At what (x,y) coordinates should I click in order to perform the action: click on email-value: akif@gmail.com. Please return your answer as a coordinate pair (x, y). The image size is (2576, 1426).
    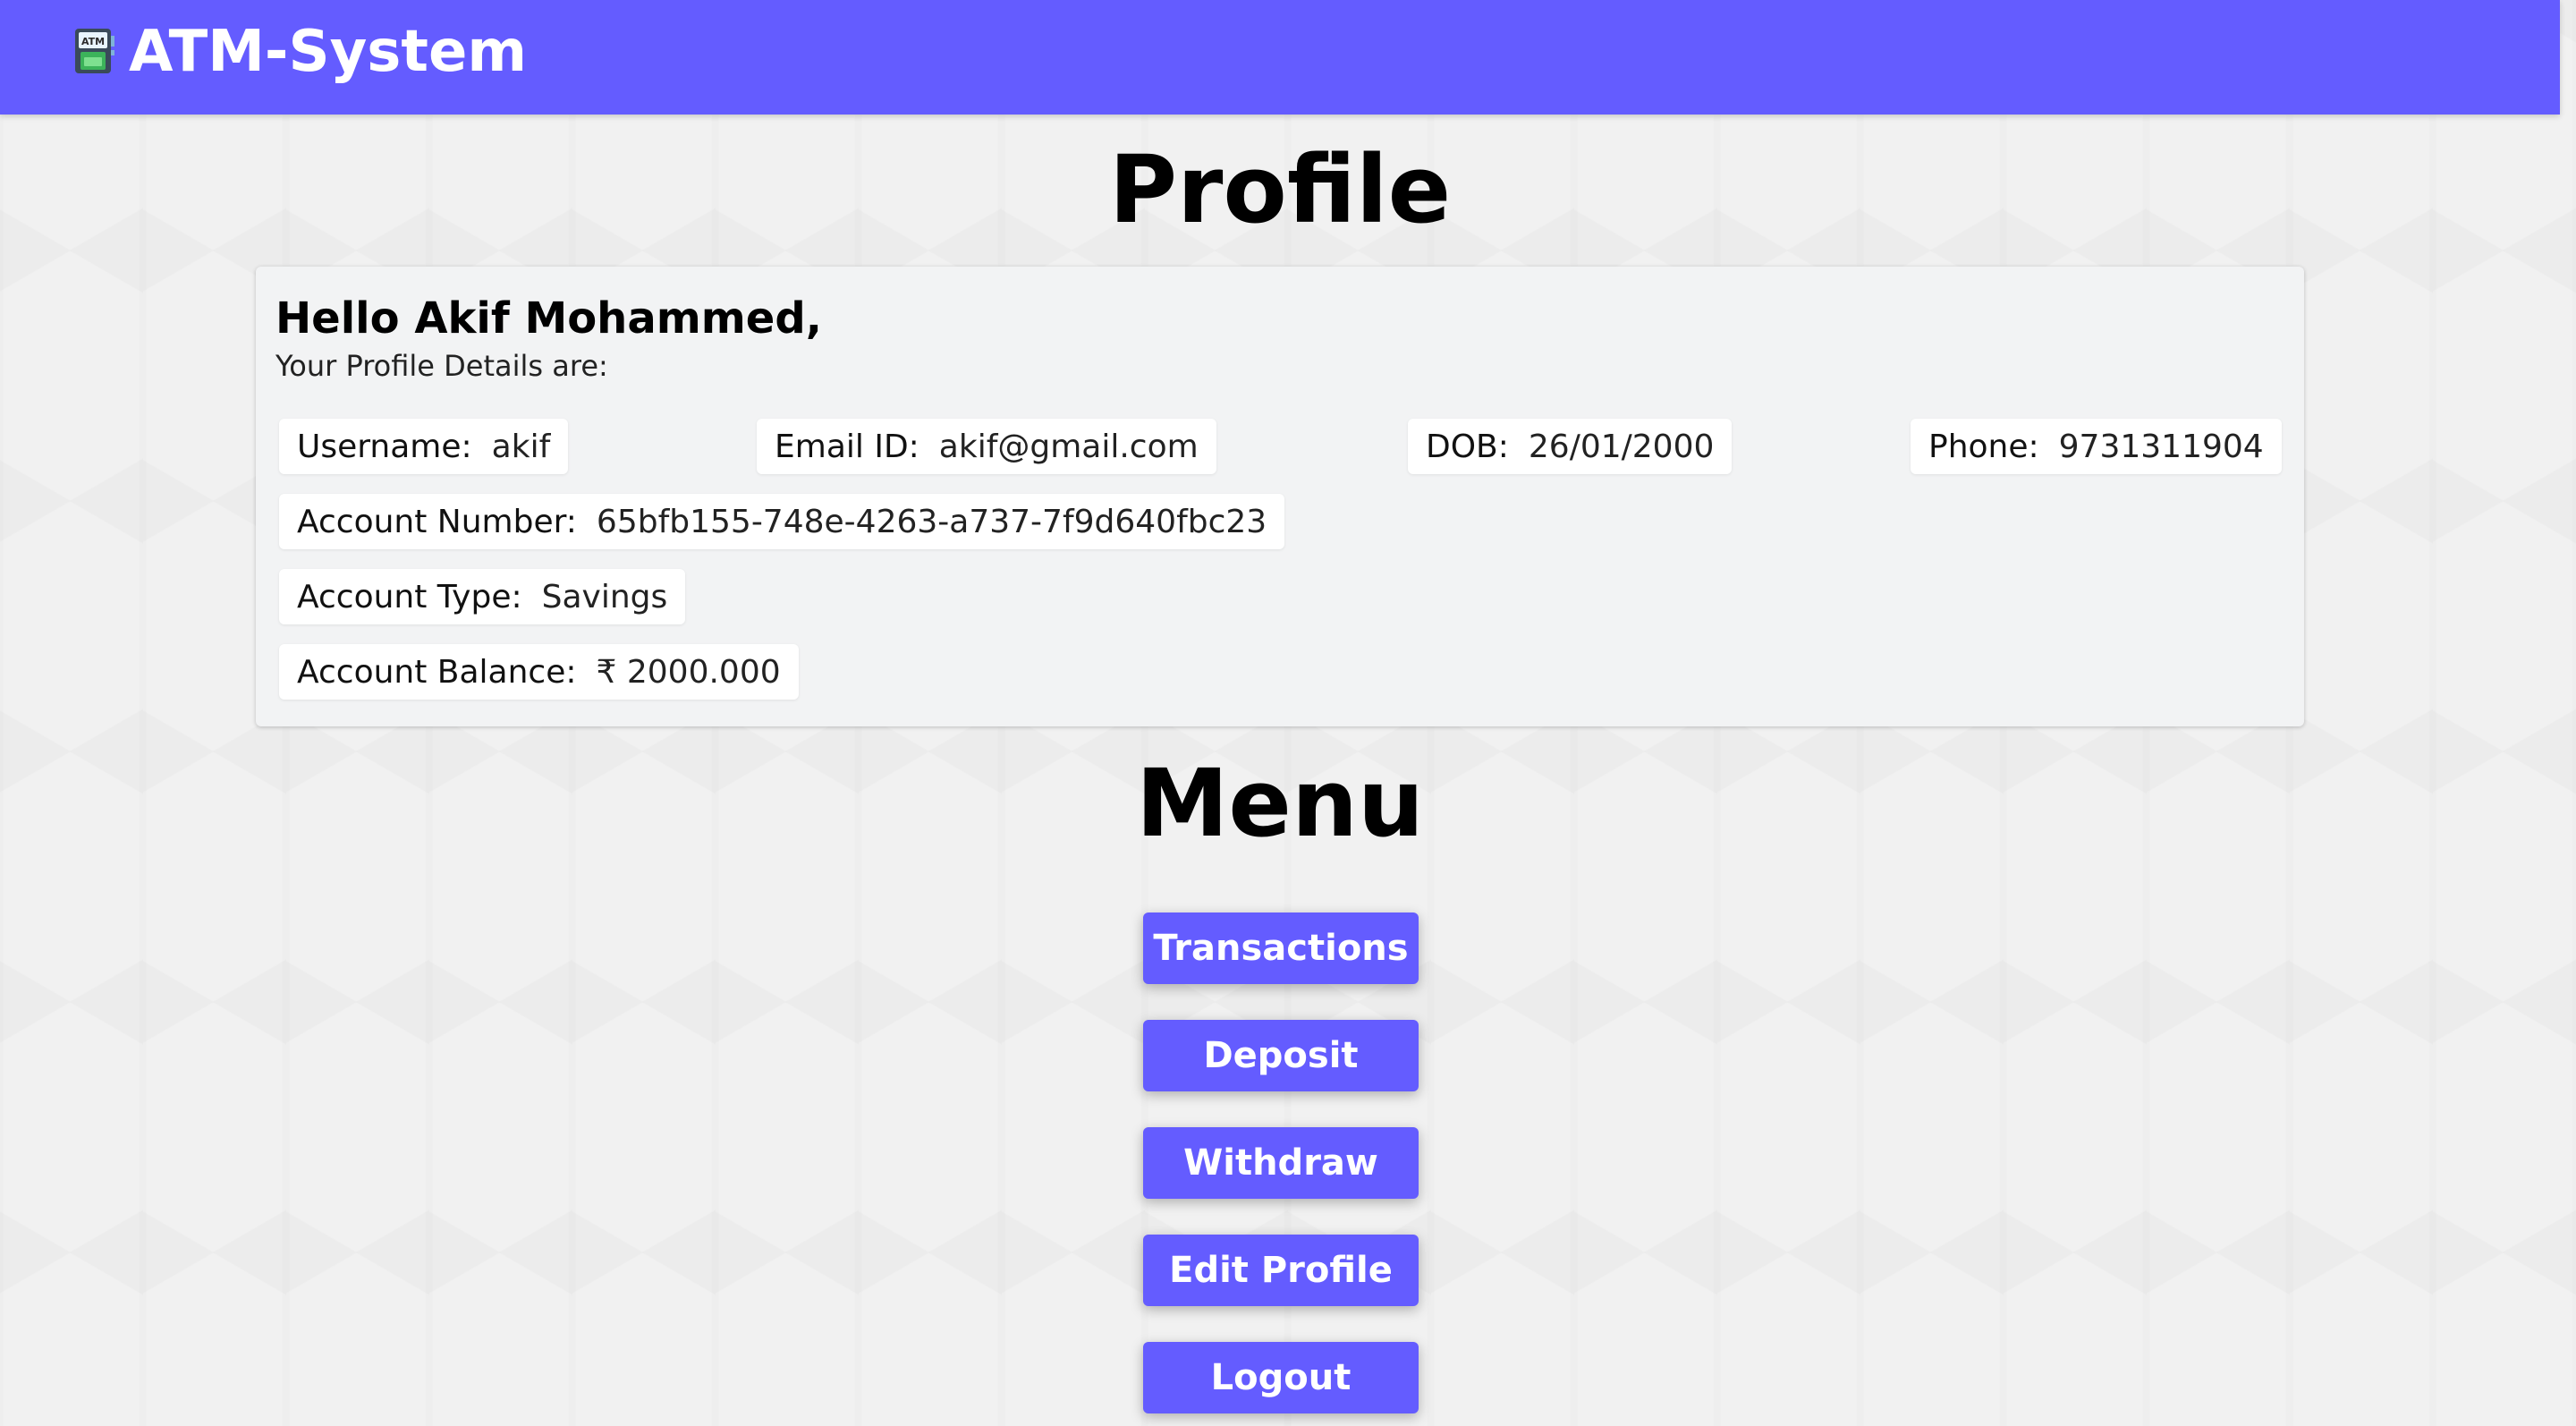
    Looking at the image, I should click on (1068, 447).